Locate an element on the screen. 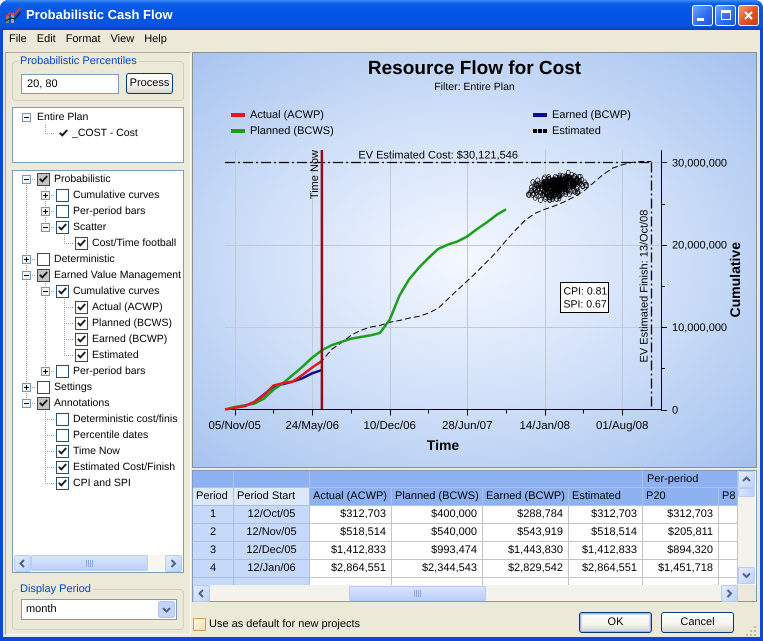 The image size is (763, 641). tree-item-label: Probabilistic is located at coordinates (82, 179).